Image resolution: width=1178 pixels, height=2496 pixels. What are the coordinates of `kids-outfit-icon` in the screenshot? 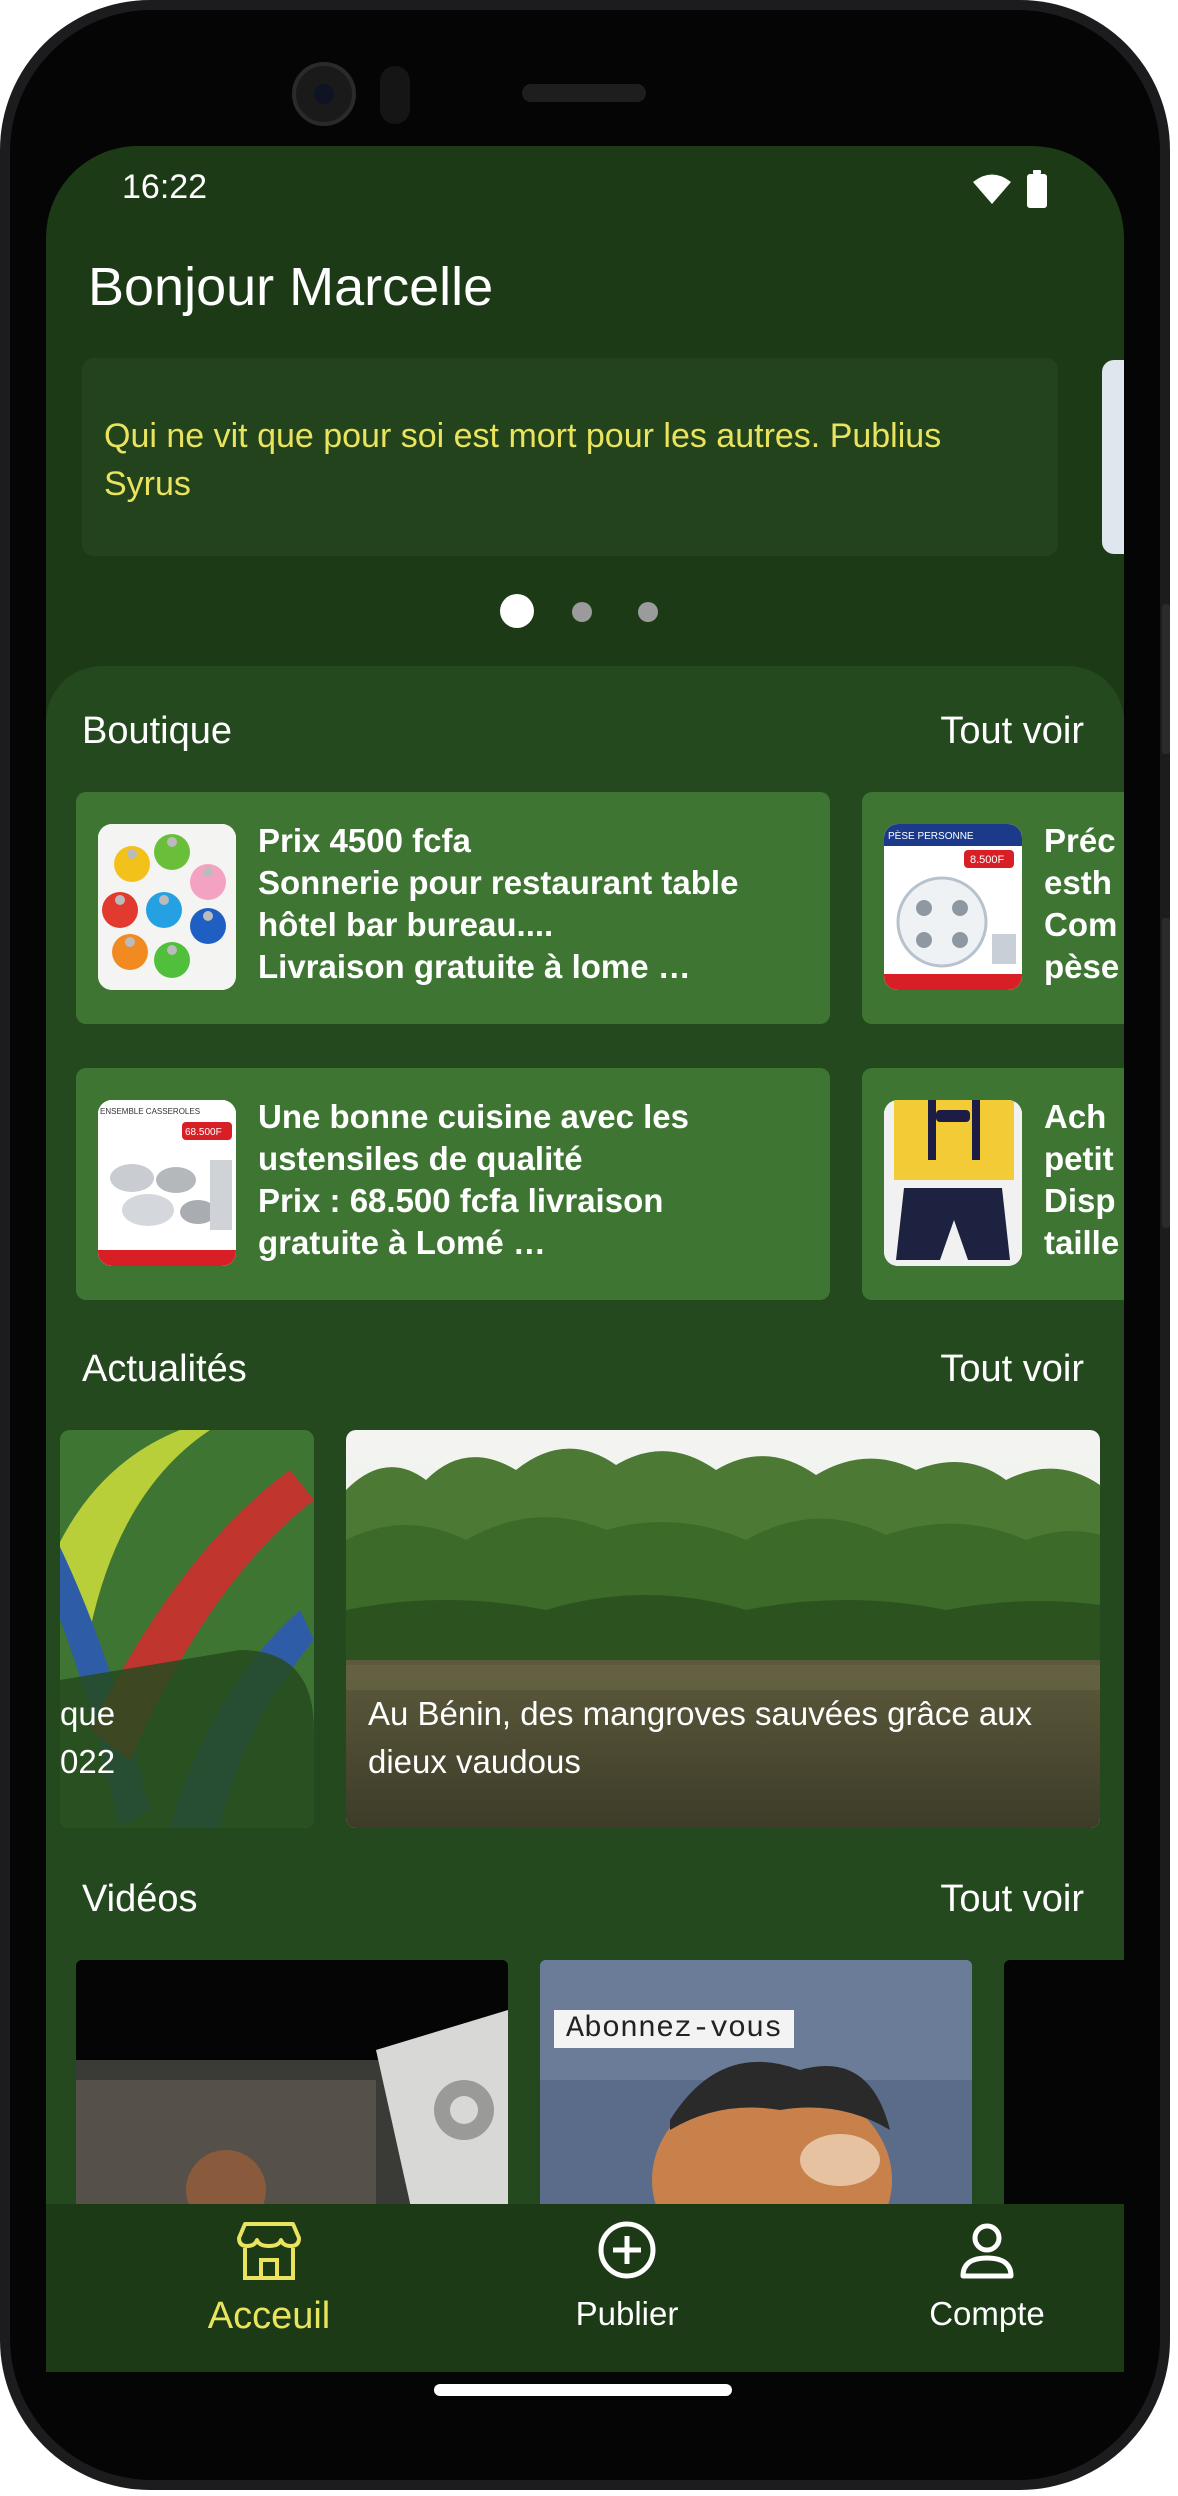 It's located at (953, 1183).